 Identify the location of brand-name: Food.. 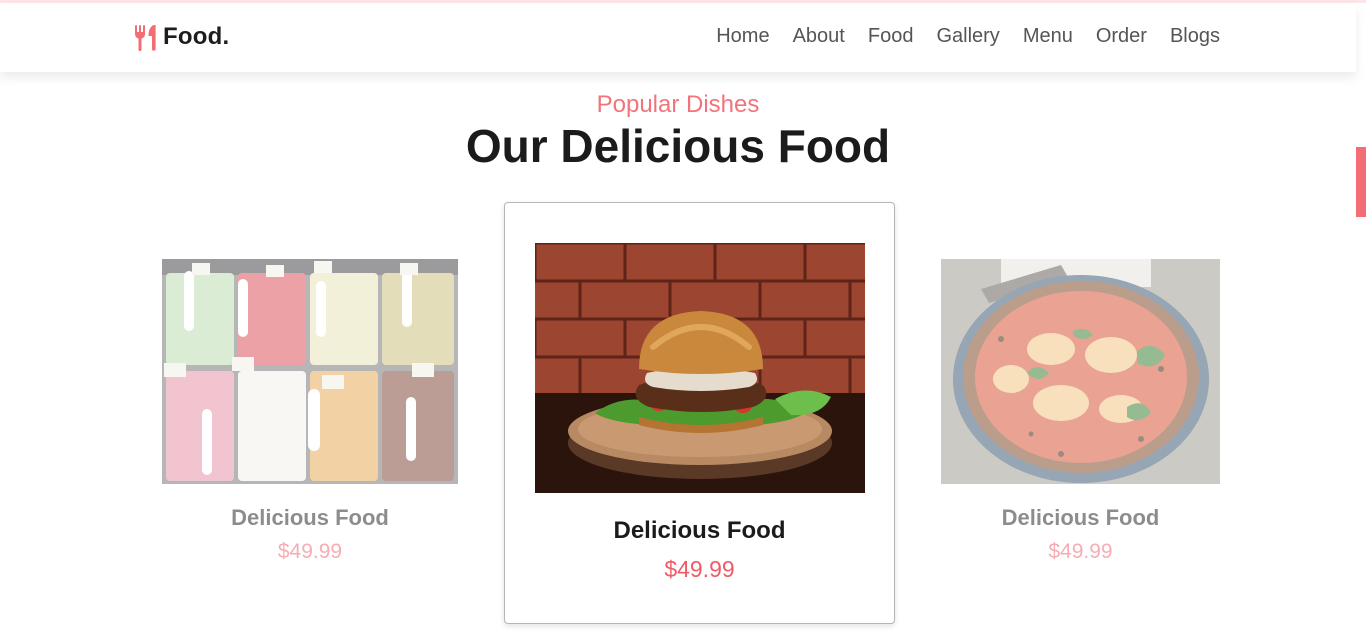
(196, 36).